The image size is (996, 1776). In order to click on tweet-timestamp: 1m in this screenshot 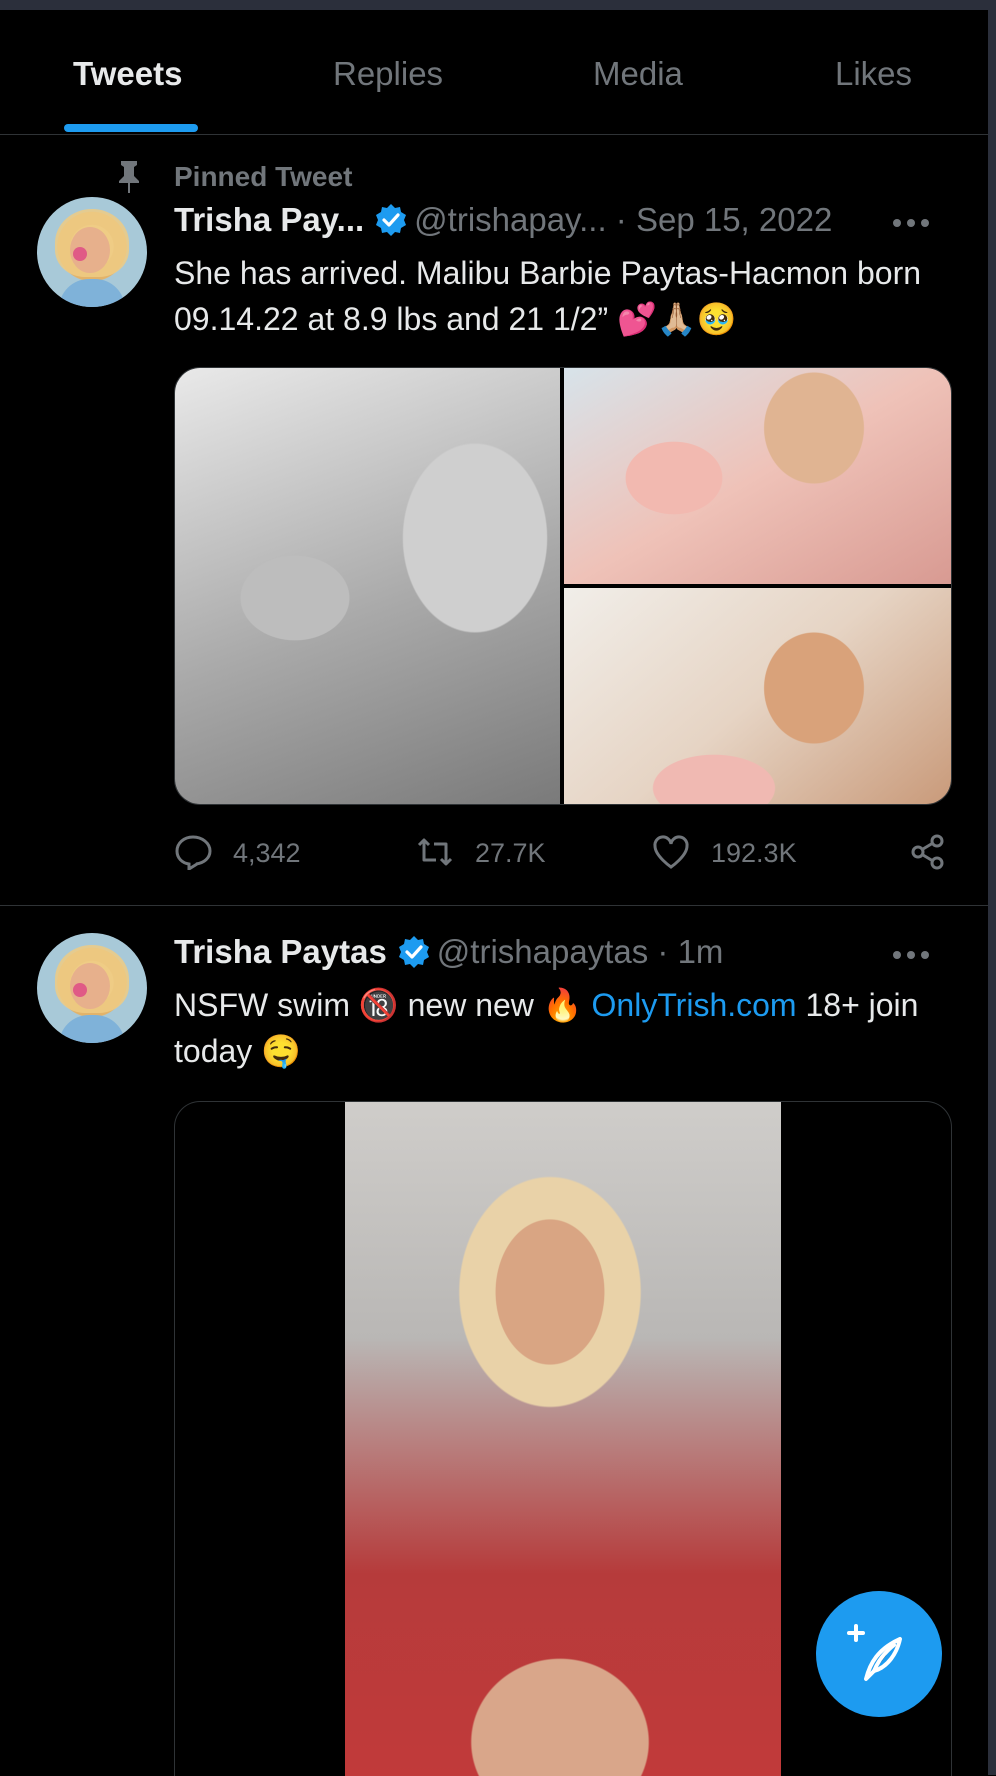, I will do `click(701, 951)`.